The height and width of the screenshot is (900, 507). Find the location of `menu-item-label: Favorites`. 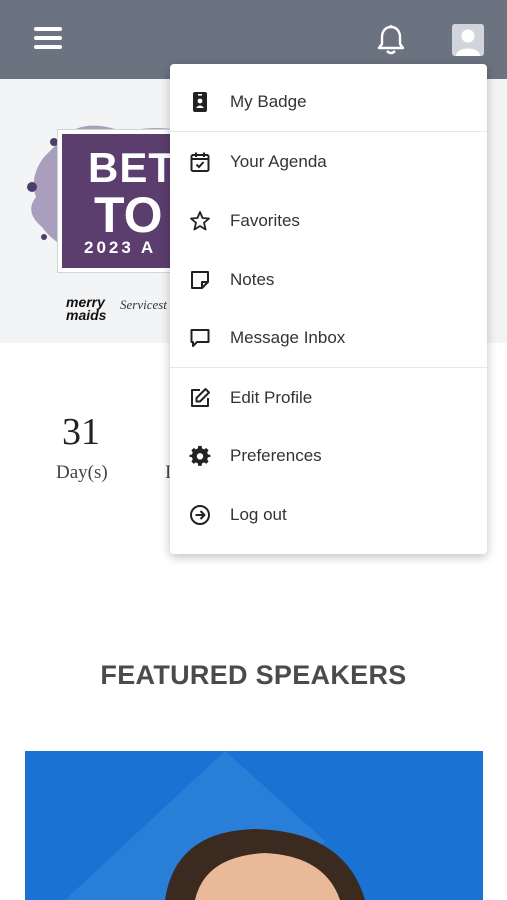

menu-item-label: Favorites is located at coordinates (265, 220).